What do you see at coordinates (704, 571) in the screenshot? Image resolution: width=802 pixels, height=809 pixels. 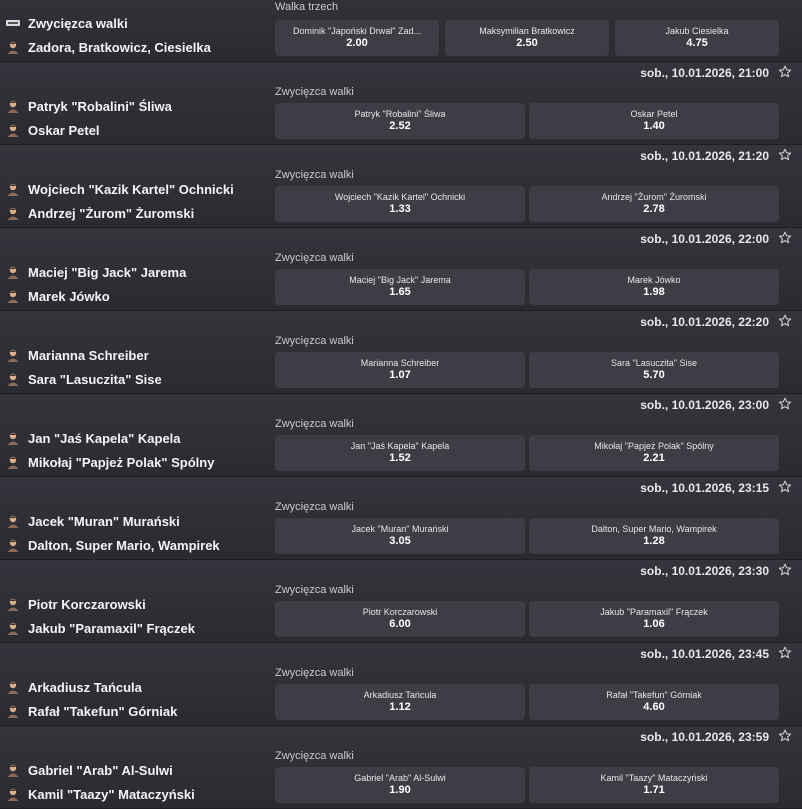 I see `event-datetime: sob., 10.01.2026, 23:30` at bounding box center [704, 571].